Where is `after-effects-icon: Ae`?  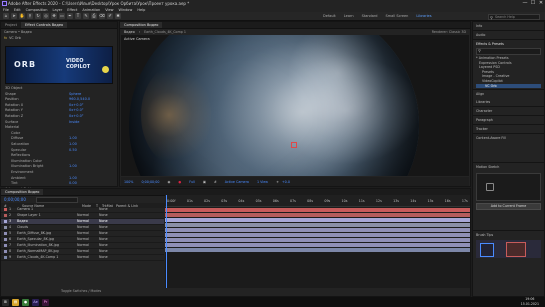
after-effects-icon: Ae is located at coordinates (35, 302).